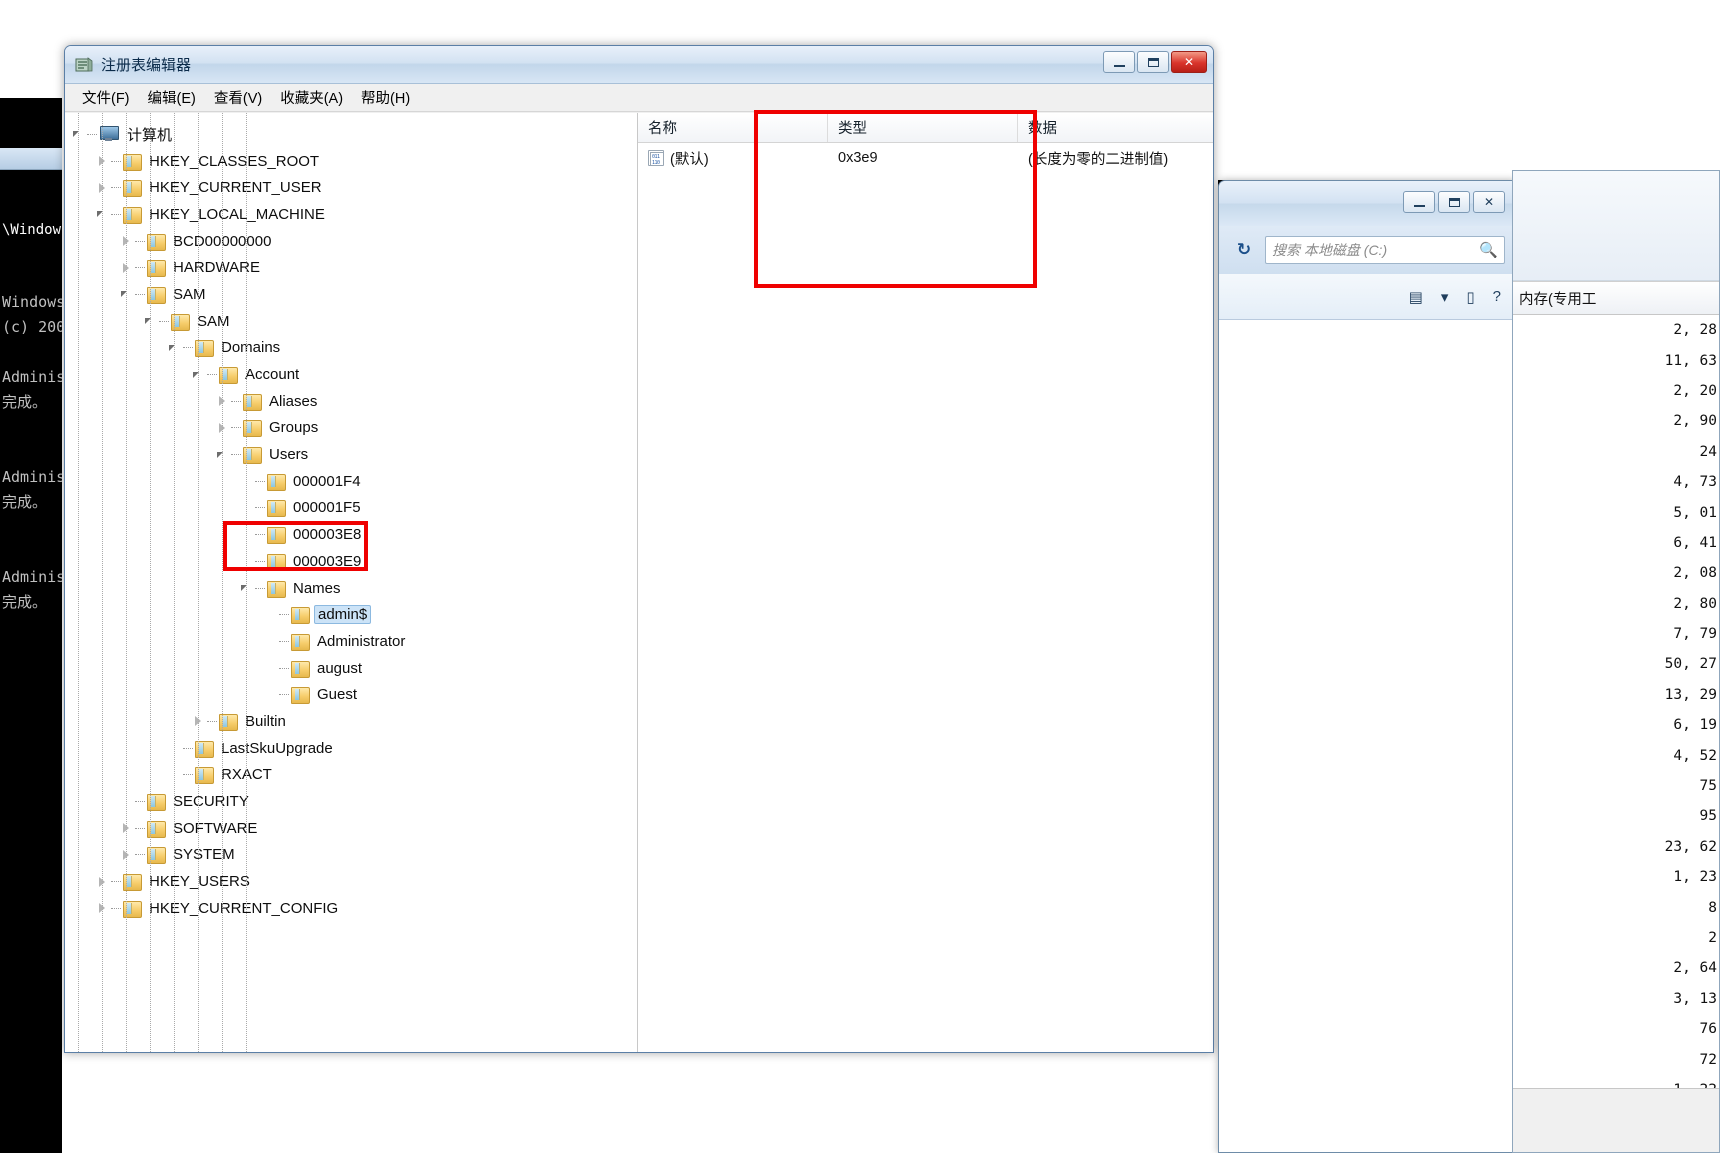 This screenshot has height=1153, width=1720. I want to click on memory-value-cell: 23, 62, so click(1690, 846).